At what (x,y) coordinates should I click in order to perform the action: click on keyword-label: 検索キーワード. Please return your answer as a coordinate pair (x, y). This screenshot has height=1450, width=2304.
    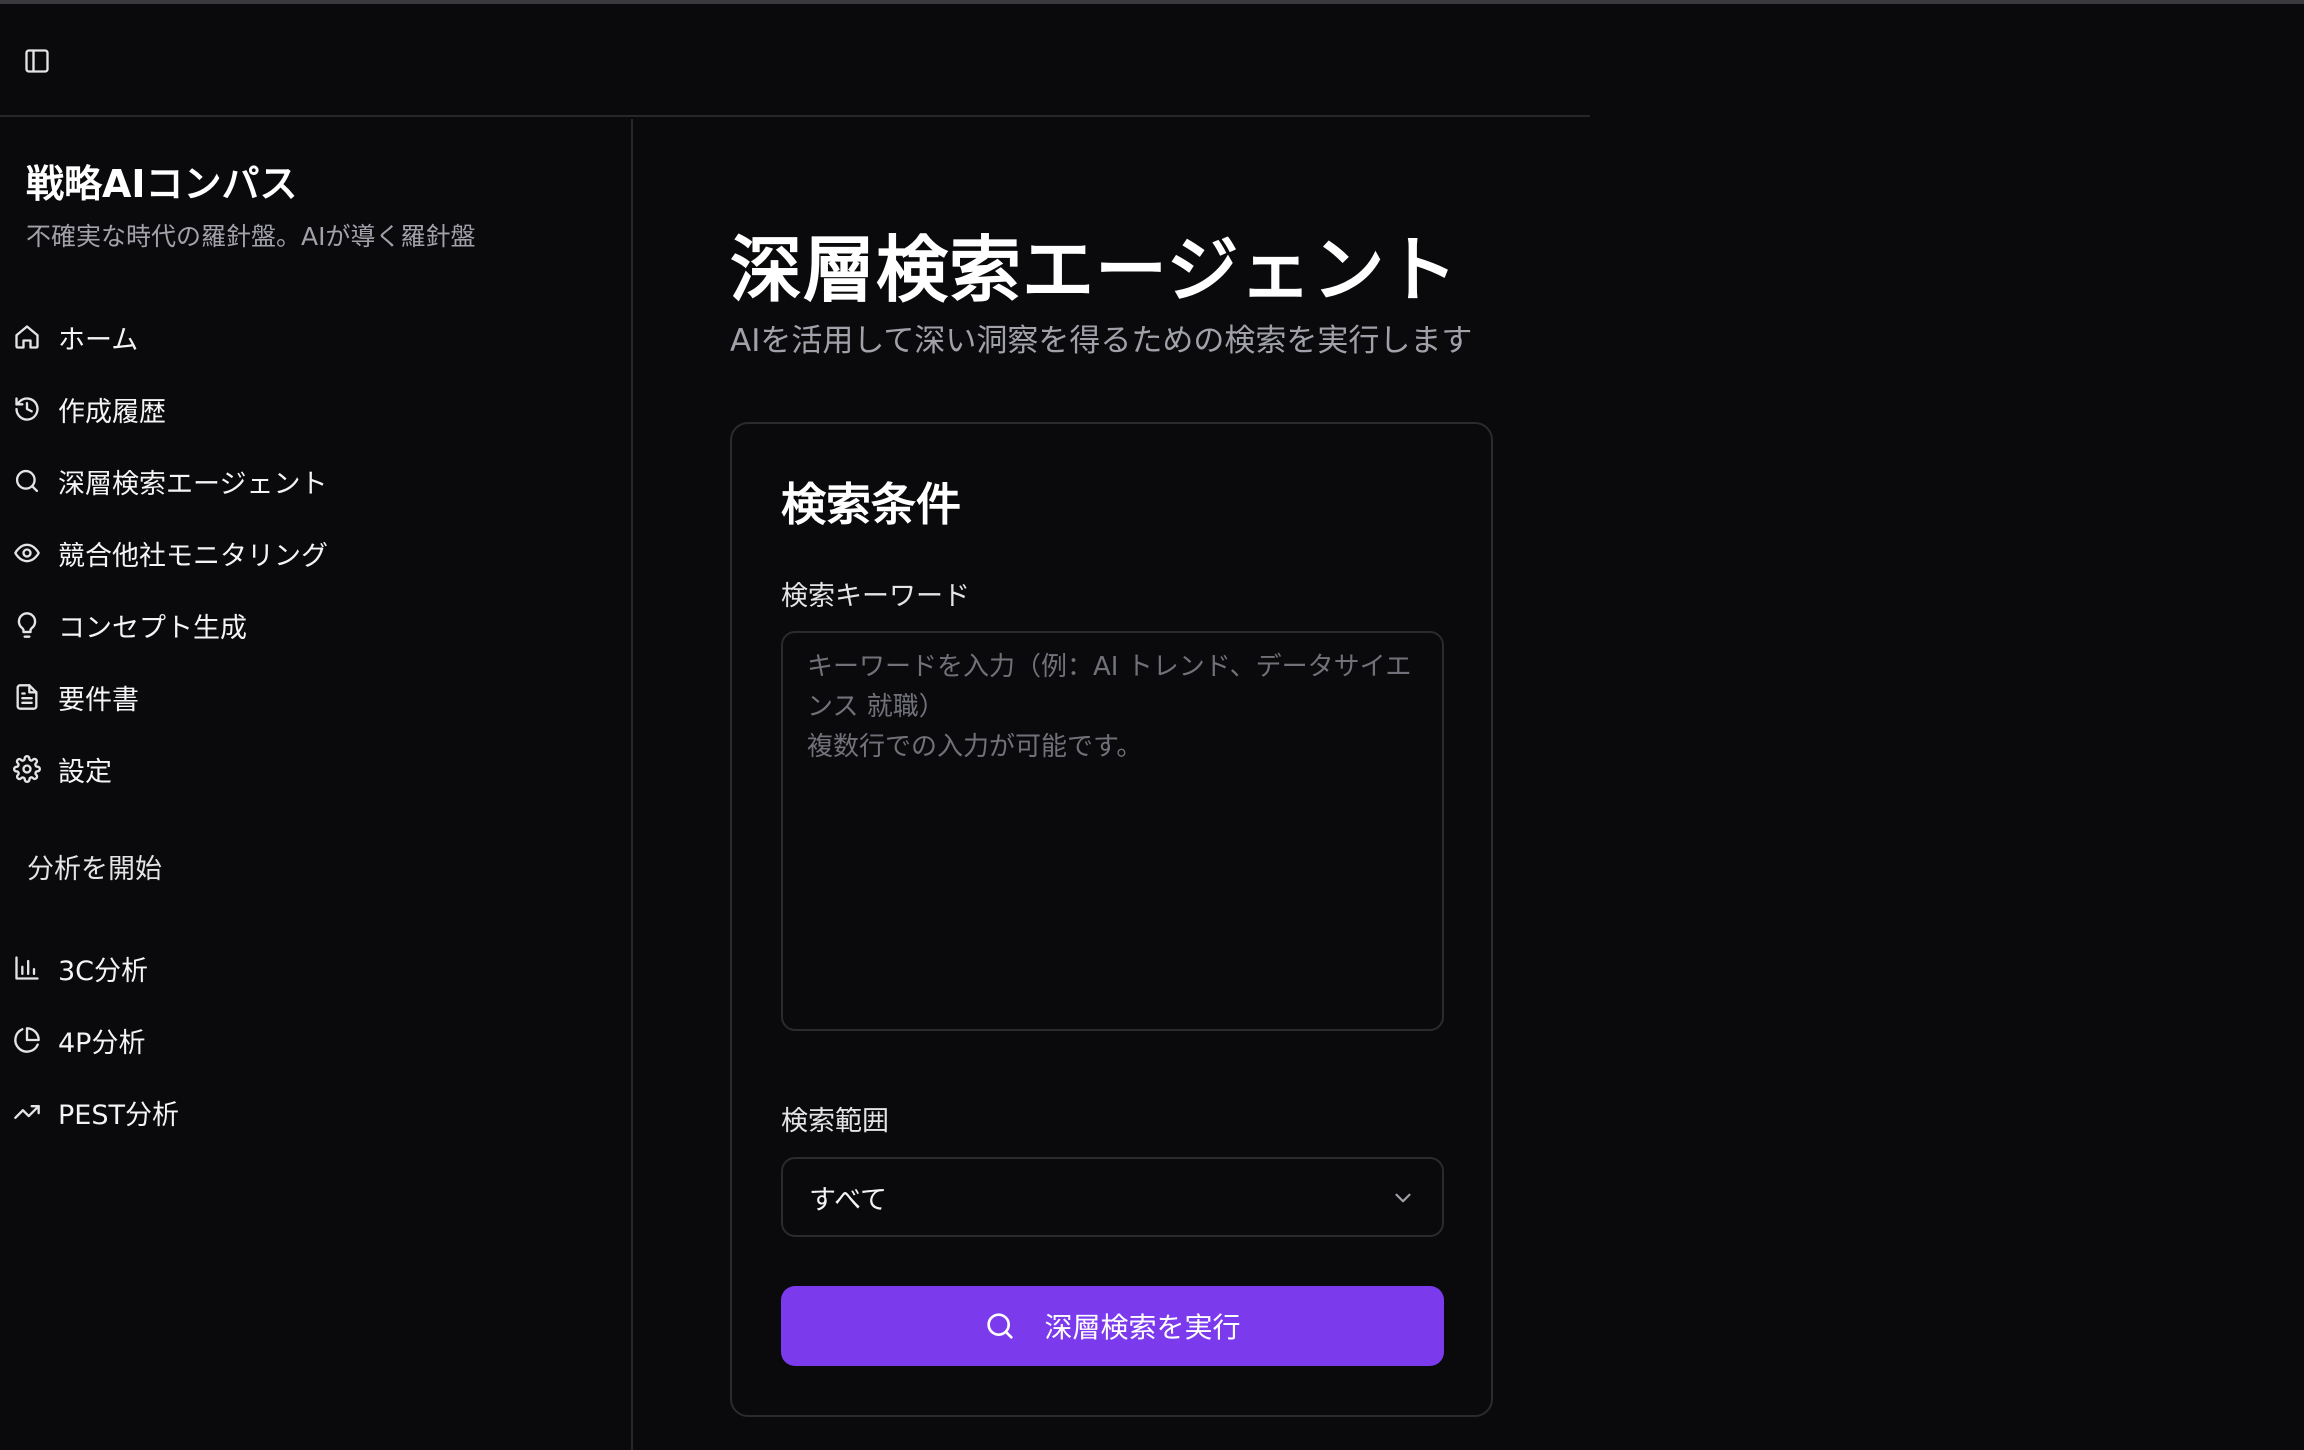
    Looking at the image, I should click on (875, 596).